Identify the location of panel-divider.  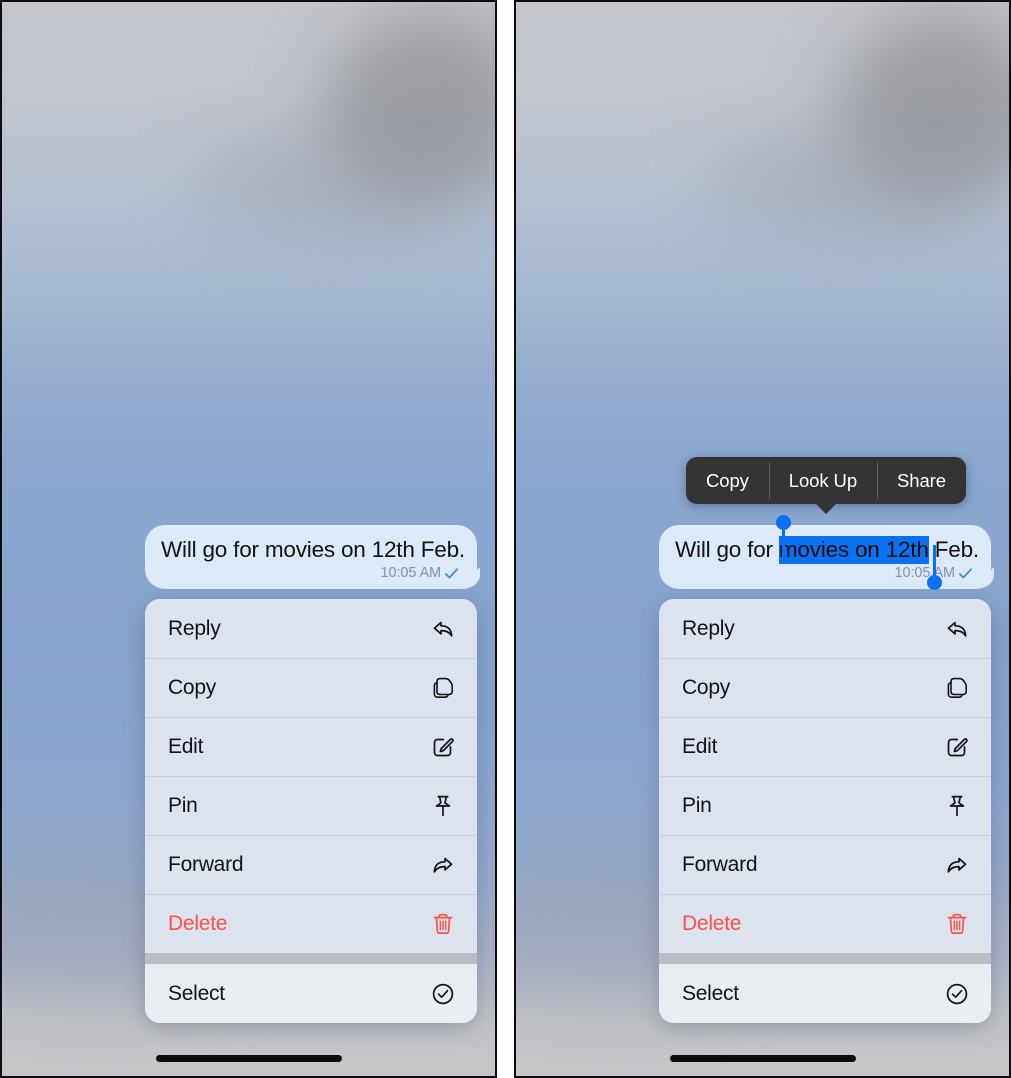
(505, 539).